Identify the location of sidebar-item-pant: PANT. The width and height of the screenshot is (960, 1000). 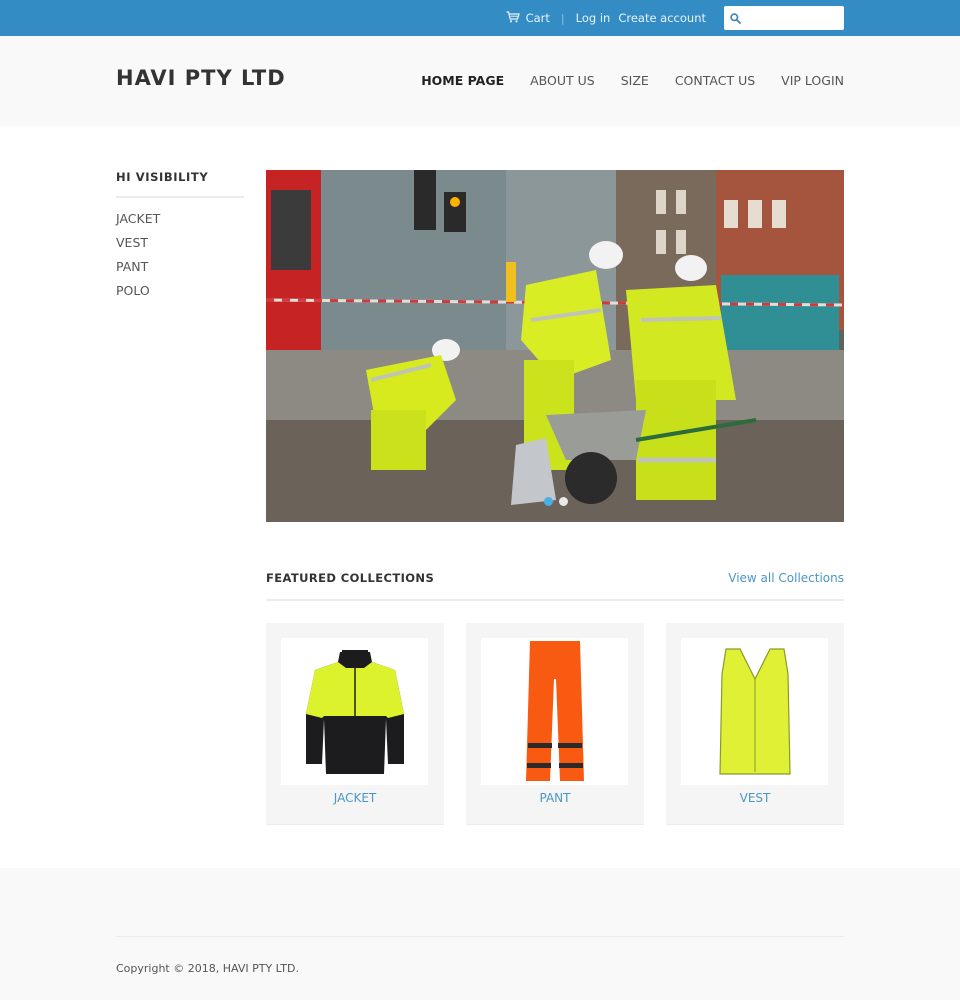
(132, 266).